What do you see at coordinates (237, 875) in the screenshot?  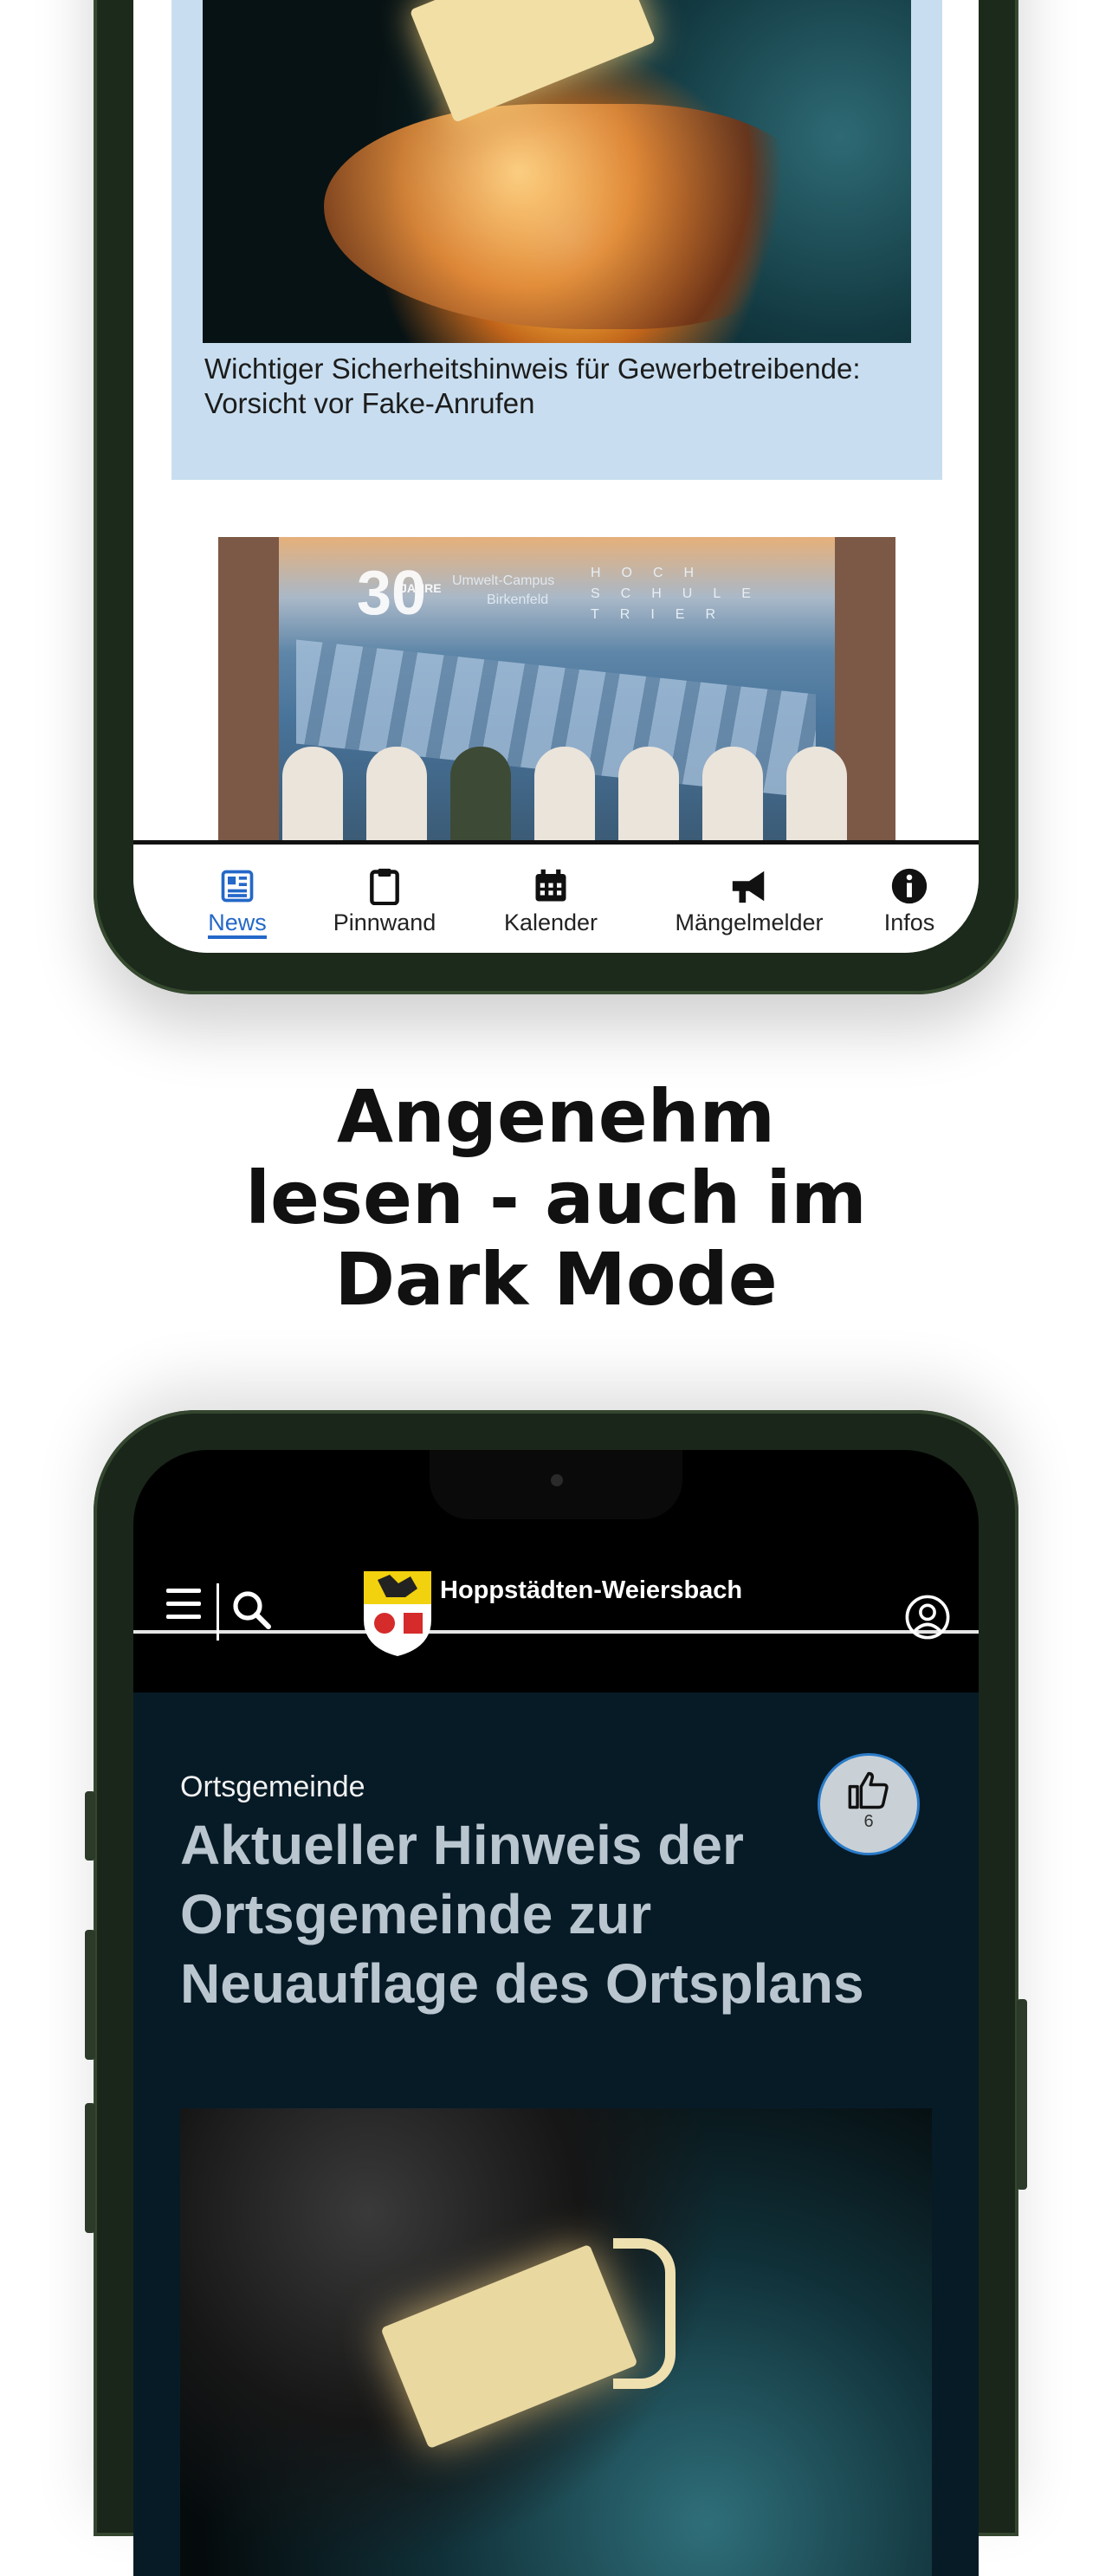 I see `newspaper-icon` at bounding box center [237, 875].